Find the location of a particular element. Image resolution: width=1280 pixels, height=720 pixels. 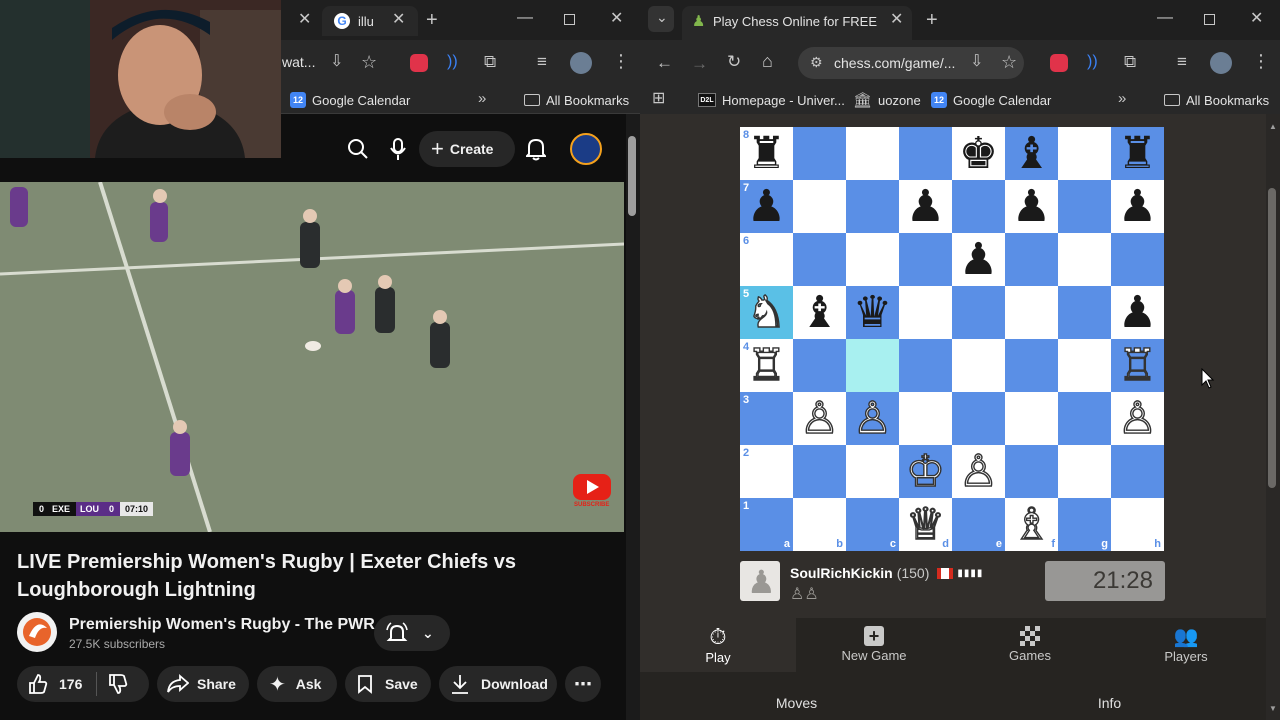

square-e1: e is located at coordinates (978, 524).